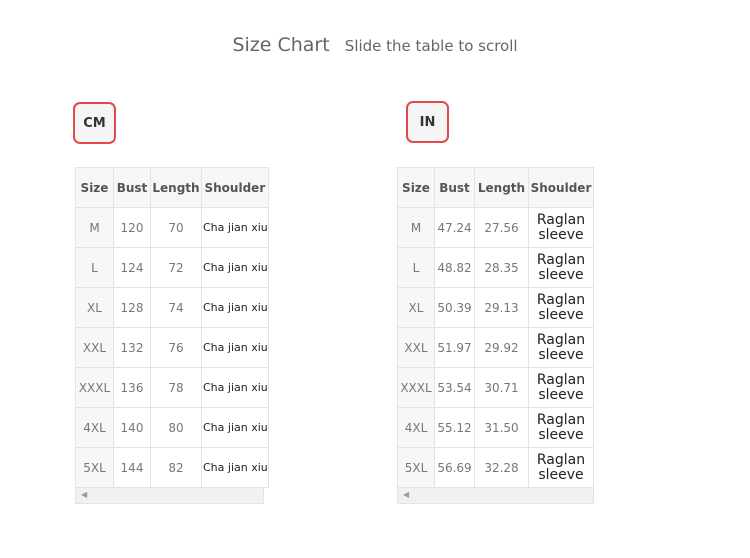 The width and height of the screenshot is (750, 558). I want to click on table-row: L 124 72 Cha jian xiu, so click(172, 267).